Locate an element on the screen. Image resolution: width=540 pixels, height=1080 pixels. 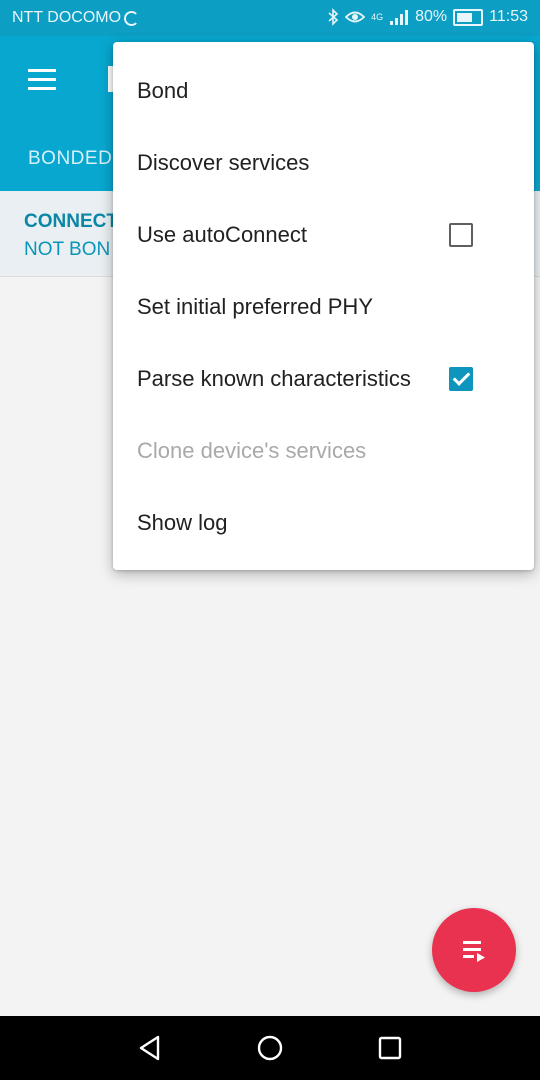
status-icons: 4G 80% 11:53 is located at coordinates (427, 17).